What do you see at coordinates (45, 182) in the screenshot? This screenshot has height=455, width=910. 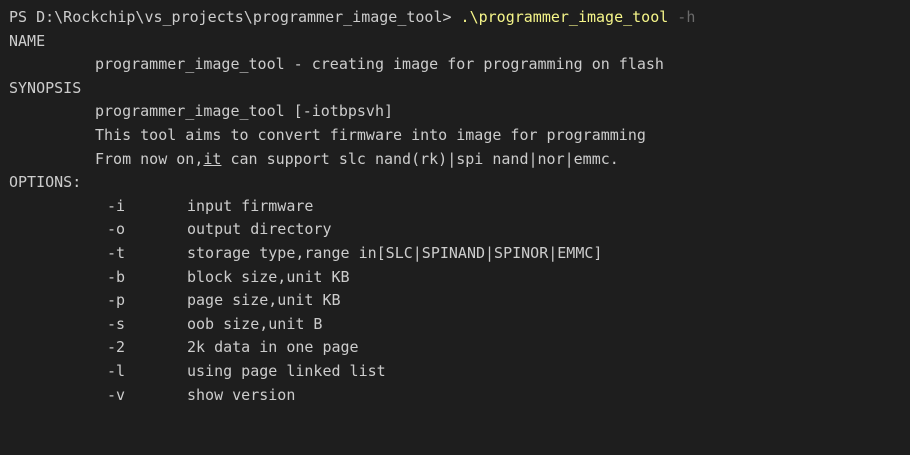 I see `options-header: OPTIONS:` at bounding box center [45, 182].